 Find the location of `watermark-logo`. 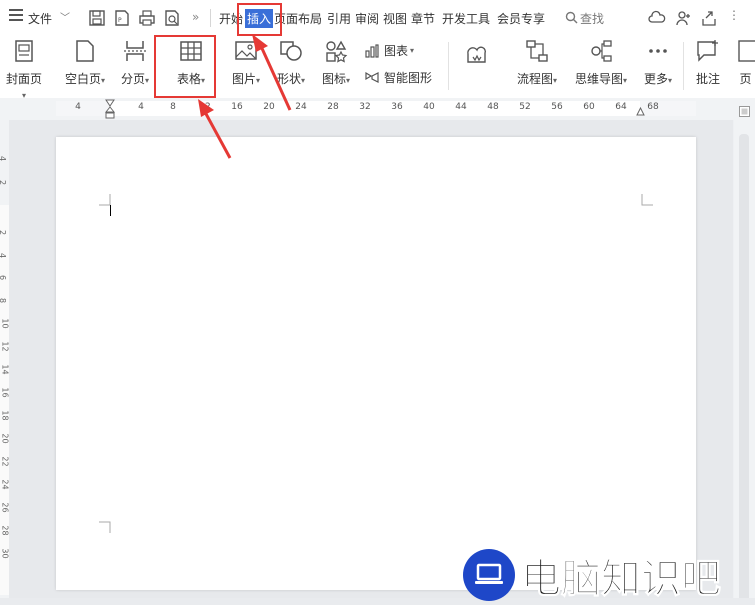

watermark-logo is located at coordinates (489, 575).